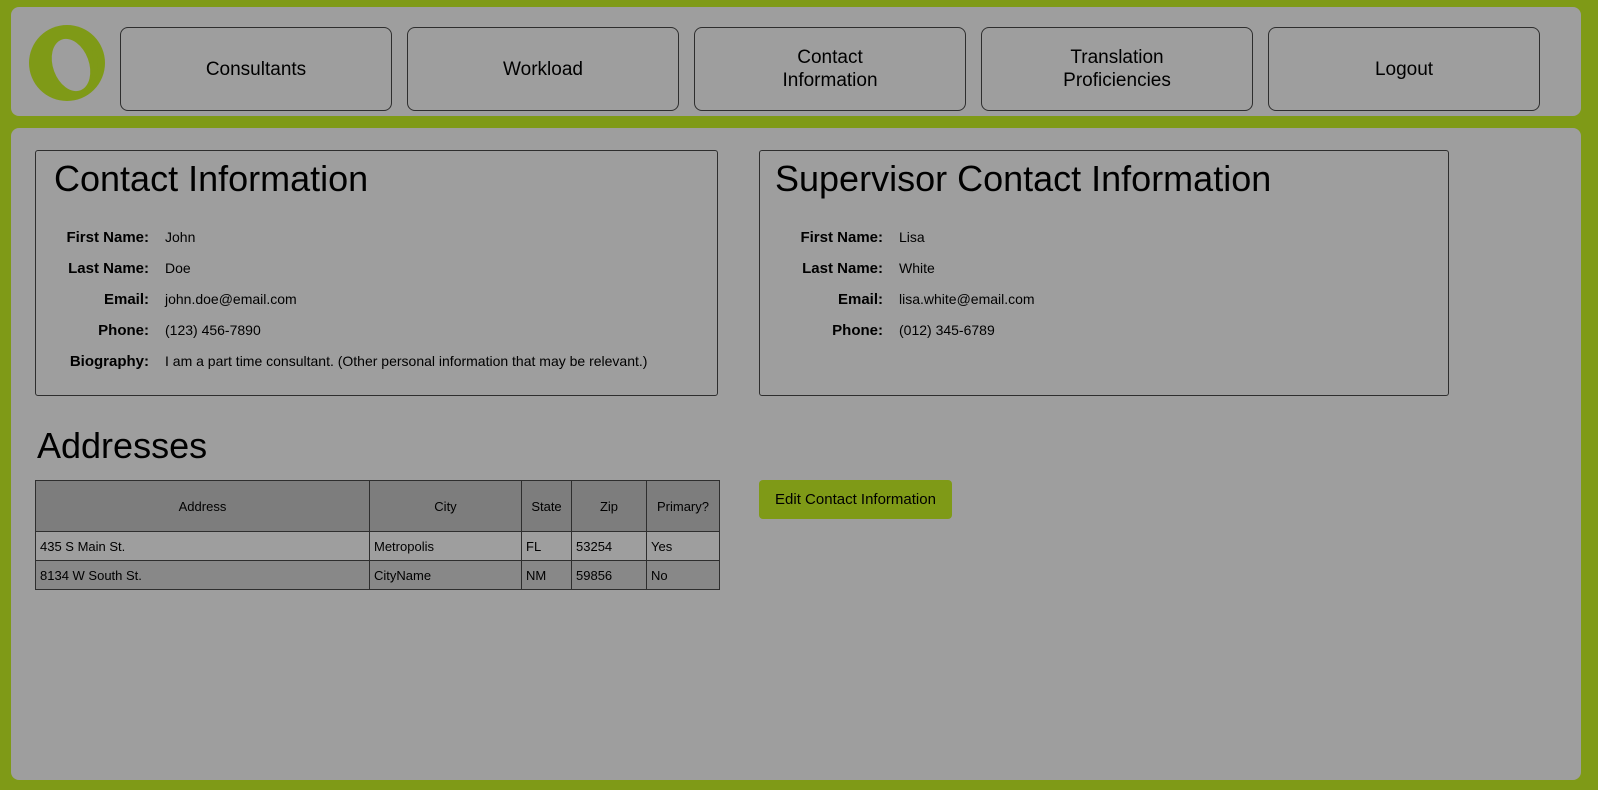 This screenshot has width=1598, height=790. What do you see at coordinates (213, 330) in the screenshot?
I see `field-value: (123) 456-7890` at bounding box center [213, 330].